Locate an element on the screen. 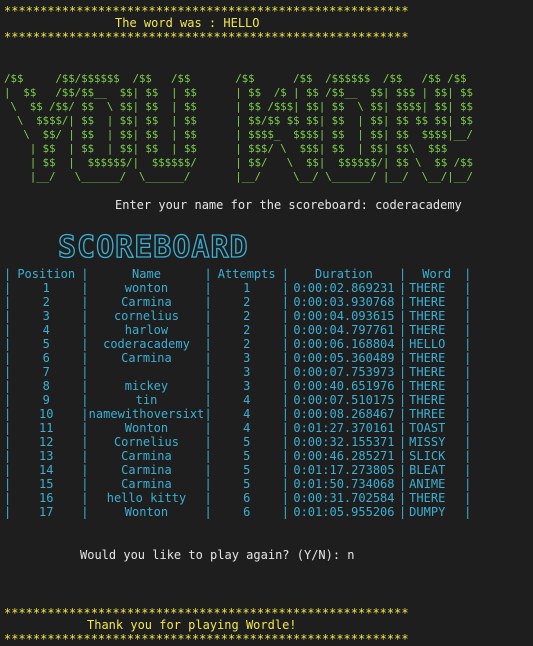  table-row: | 11 | Wonton | 4 | 0:01:27.370161 | TOAST | is located at coordinates (237, 428).